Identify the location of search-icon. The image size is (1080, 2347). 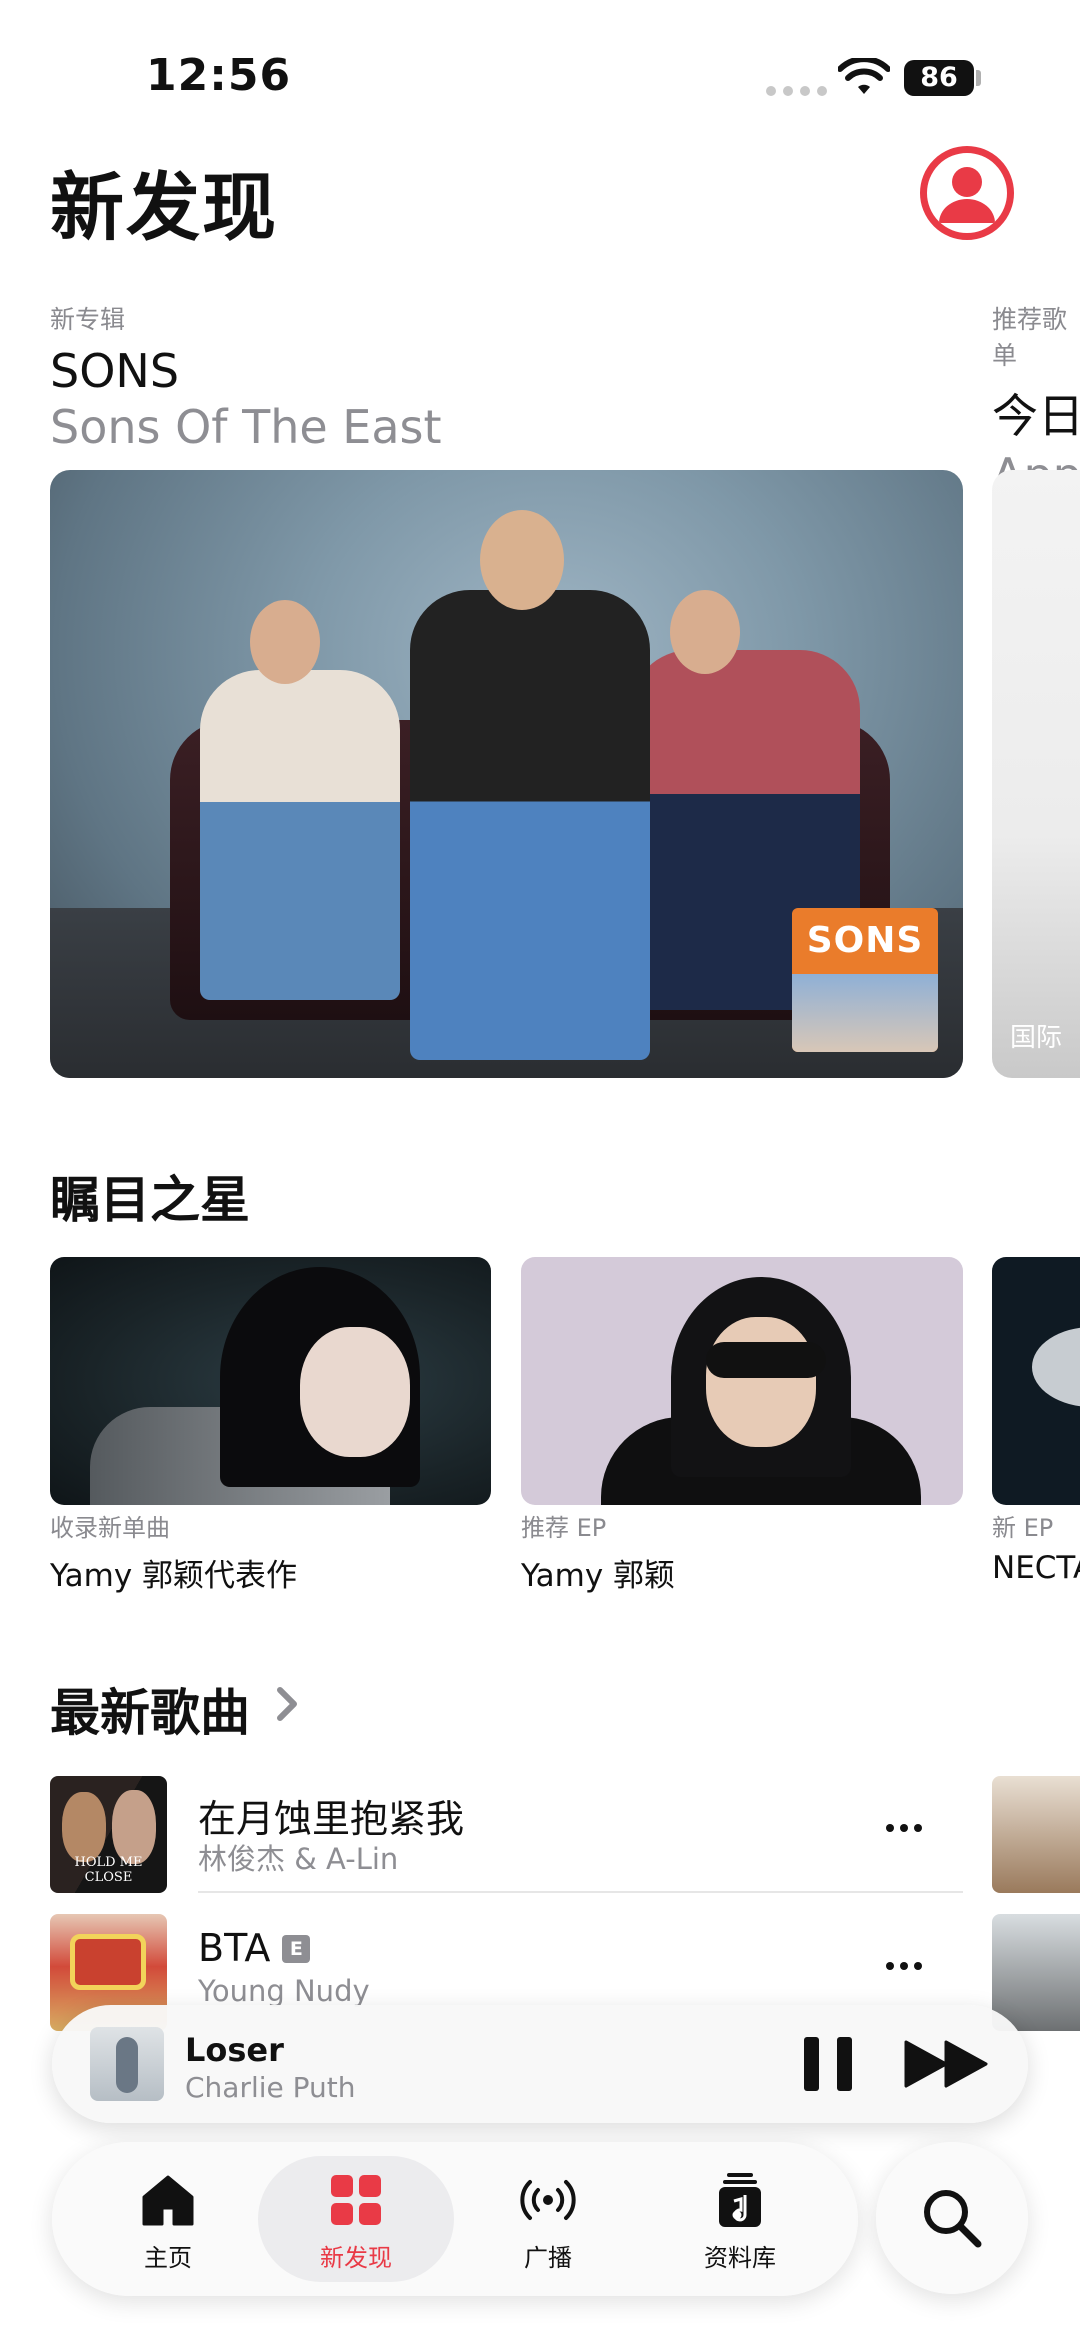
(953, 2219).